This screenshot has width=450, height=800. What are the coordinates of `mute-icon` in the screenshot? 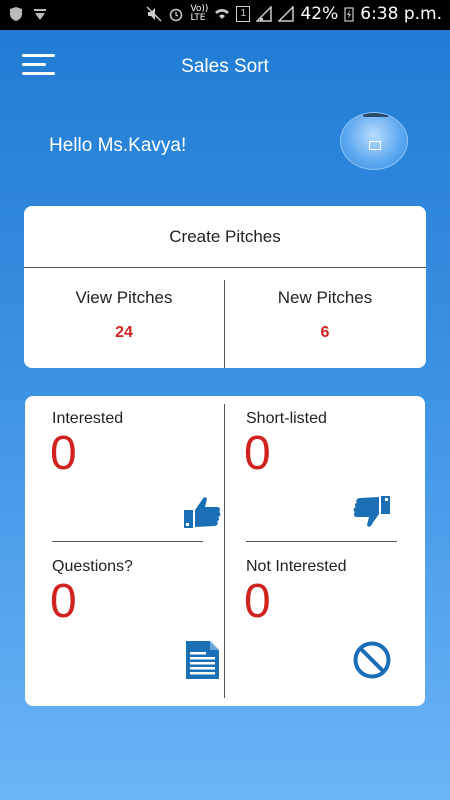 It's located at (154, 14).